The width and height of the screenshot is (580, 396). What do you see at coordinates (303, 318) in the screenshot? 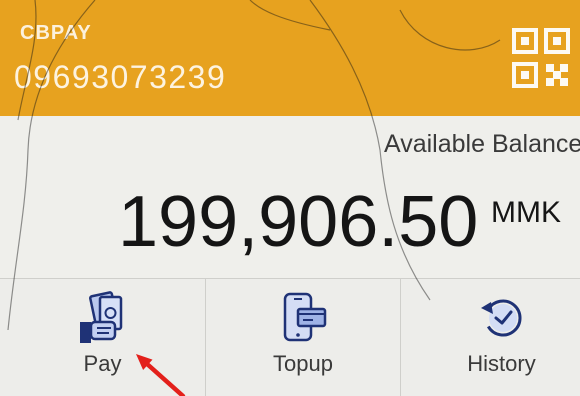
I see `phone-topup-icon` at bounding box center [303, 318].